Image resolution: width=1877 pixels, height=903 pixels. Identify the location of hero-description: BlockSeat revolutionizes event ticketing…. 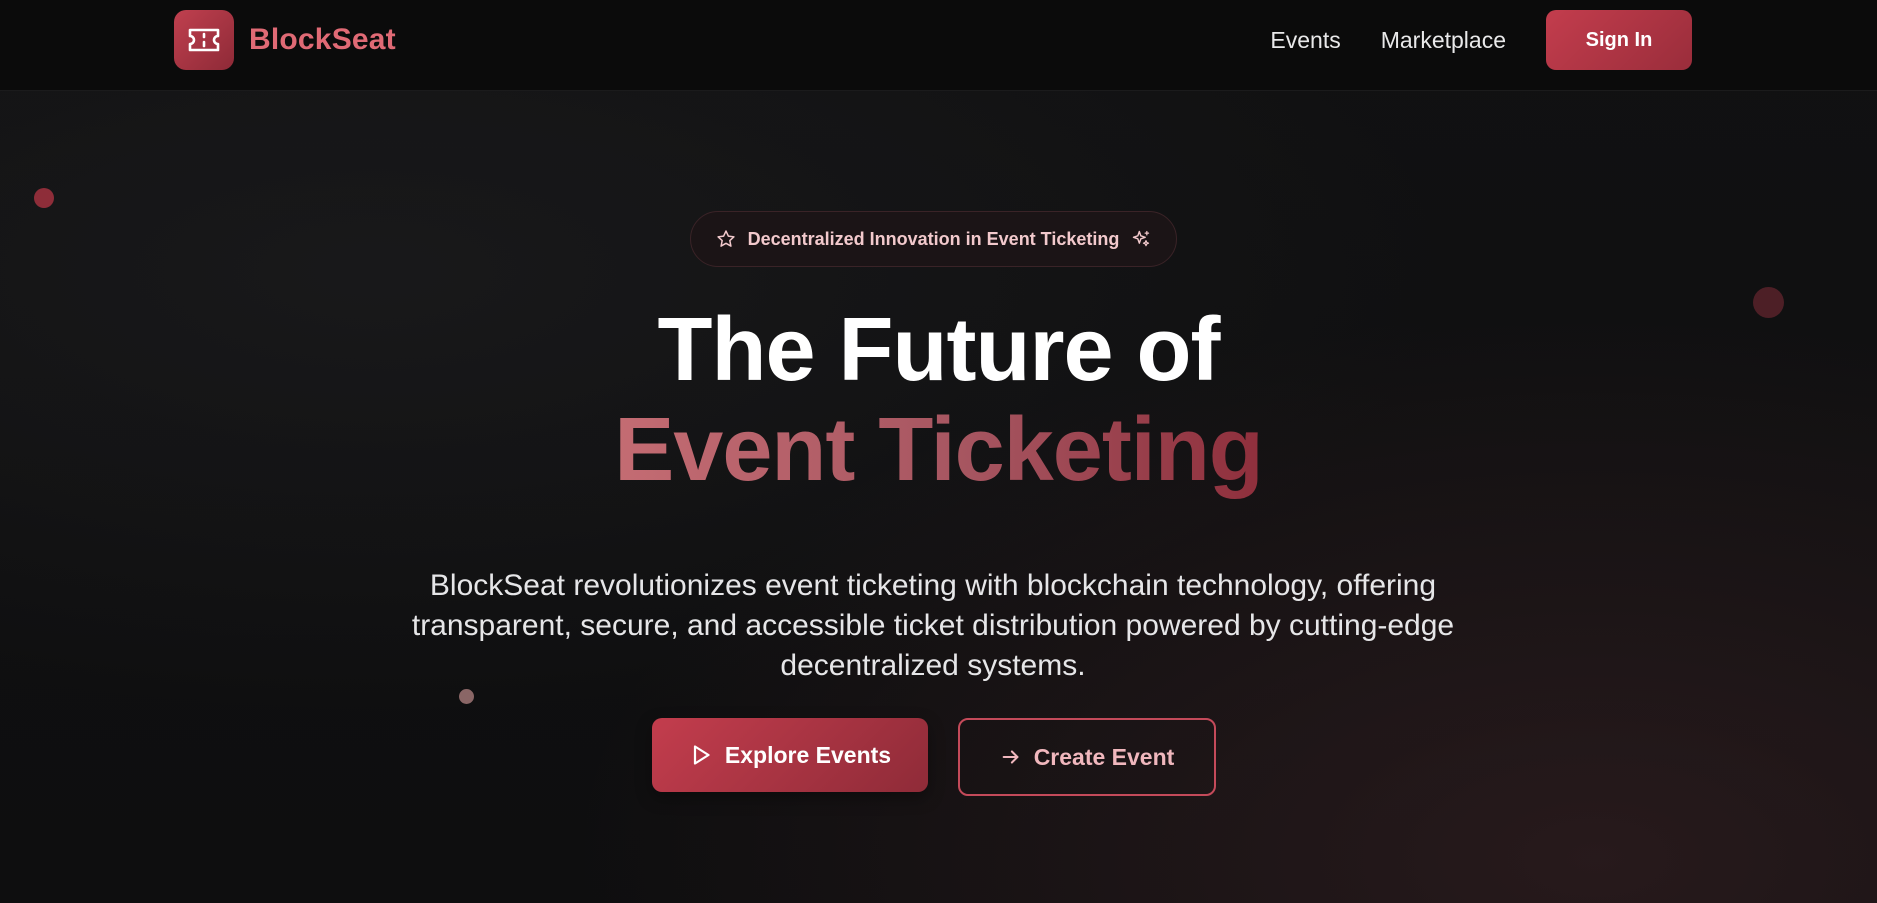
(933, 625).